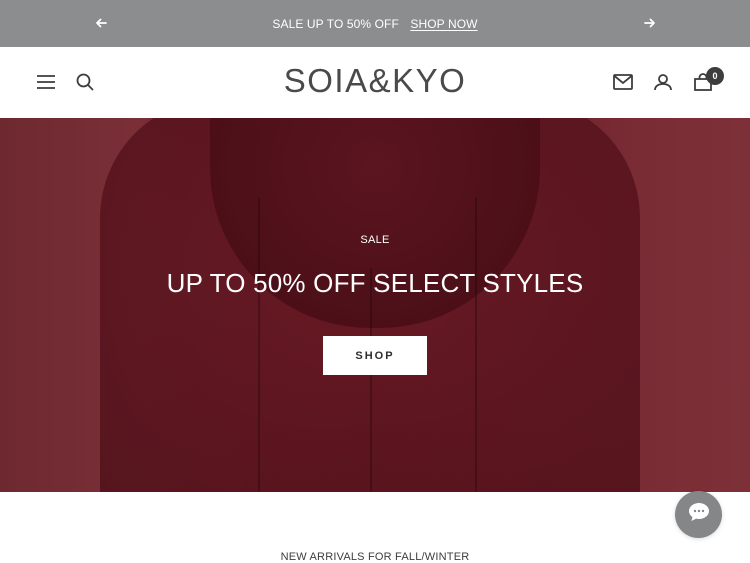 The height and width of the screenshot is (563, 750). What do you see at coordinates (443, 24) in the screenshot?
I see `shop-now-link: SHOP NOW` at bounding box center [443, 24].